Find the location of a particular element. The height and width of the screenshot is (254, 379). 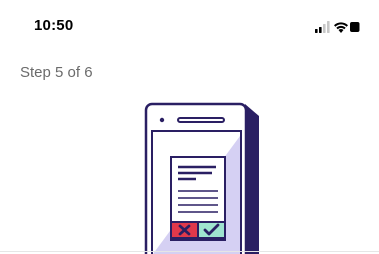

camera-icon is located at coordinates (162, 120).